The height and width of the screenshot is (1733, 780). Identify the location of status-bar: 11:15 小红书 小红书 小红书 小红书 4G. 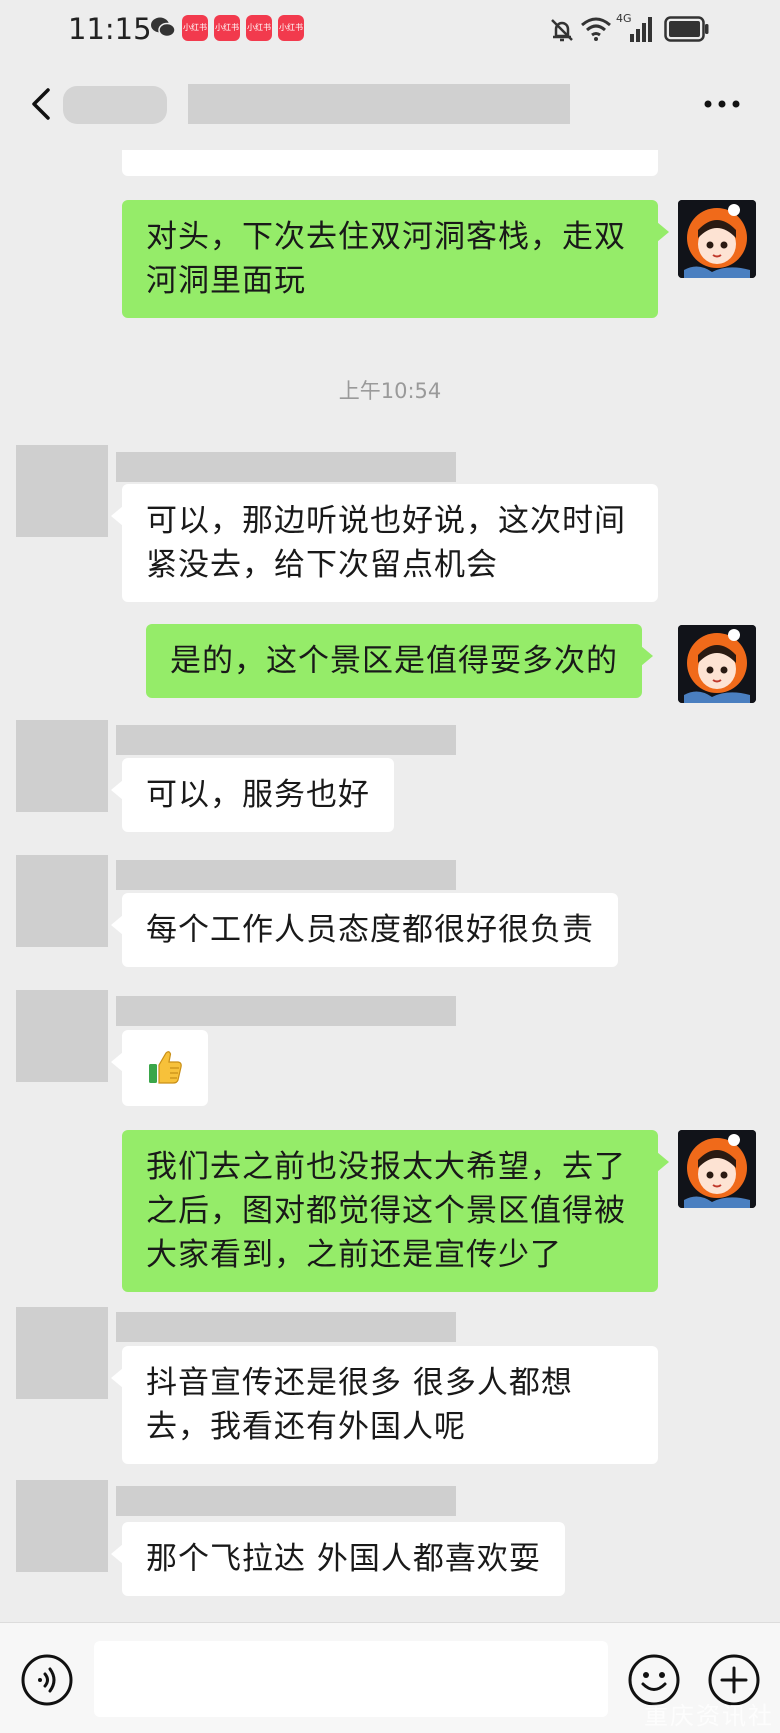
(390, 30).